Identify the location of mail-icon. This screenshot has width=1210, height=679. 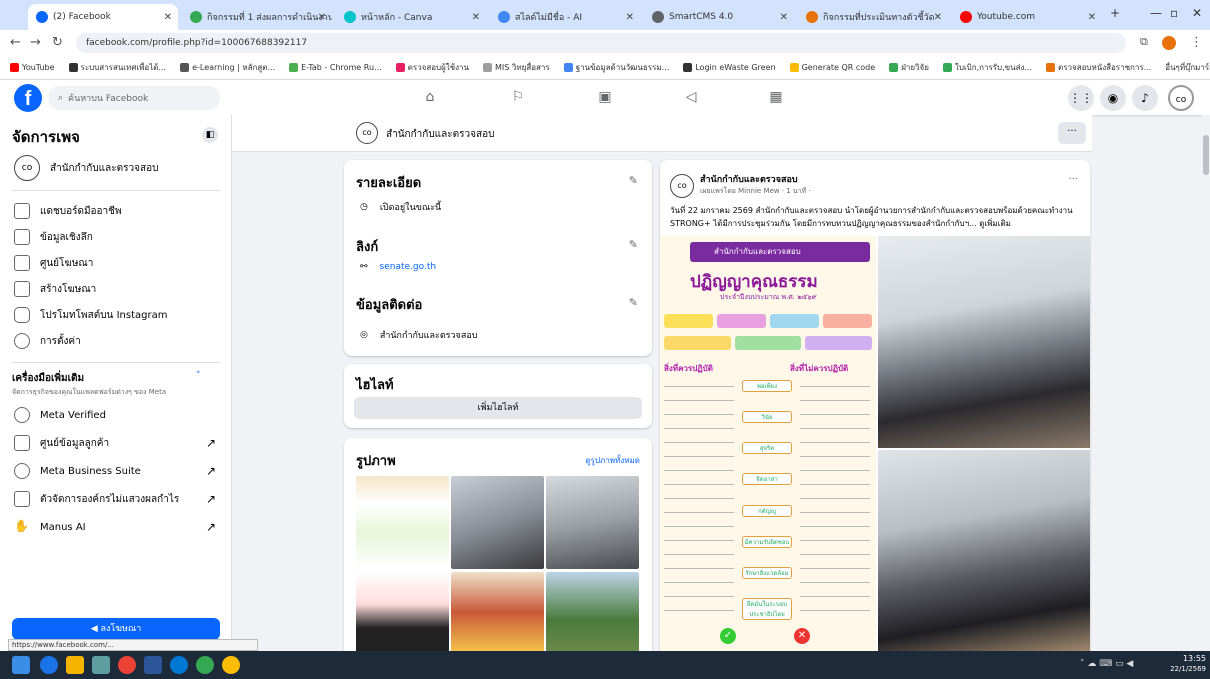
(153, 665).